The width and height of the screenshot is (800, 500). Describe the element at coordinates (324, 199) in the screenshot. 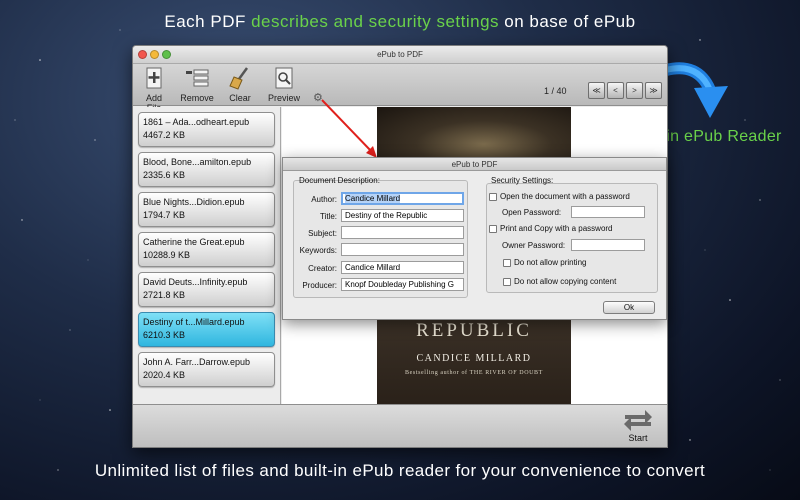

I see `author-label: Author:` at that location.